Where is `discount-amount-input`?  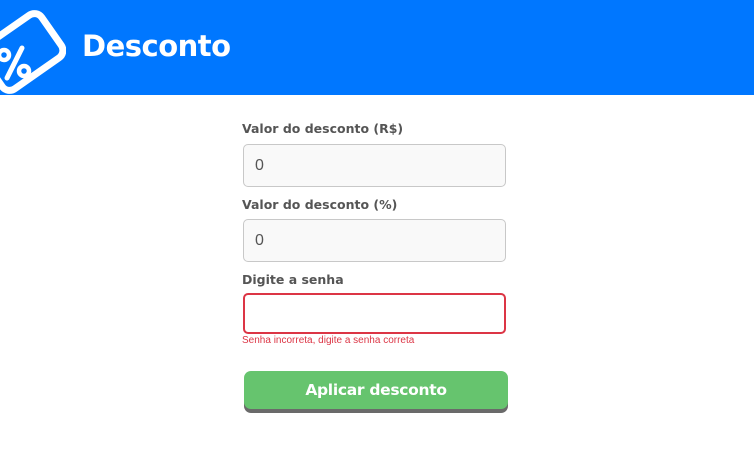
discount-amount-input is located at coordinates (374, 165).